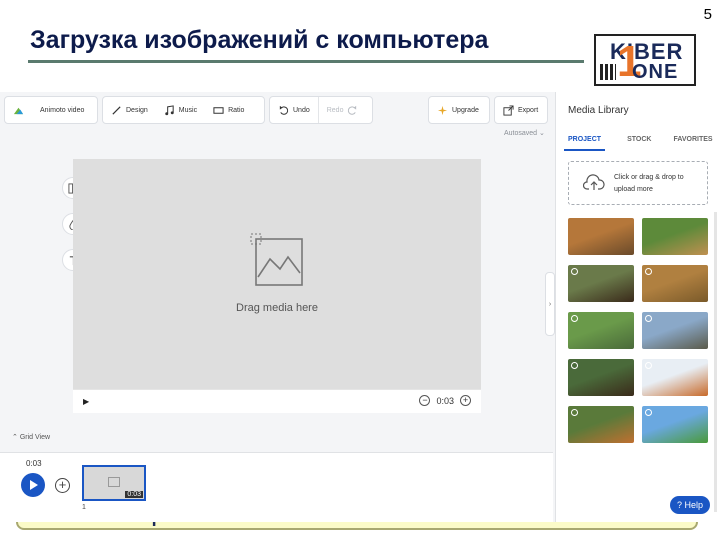  What do you see at coordinates (585, 143) in the screenshot?
I see `tab-project: PROJECT` at bounding box center [585, 143].